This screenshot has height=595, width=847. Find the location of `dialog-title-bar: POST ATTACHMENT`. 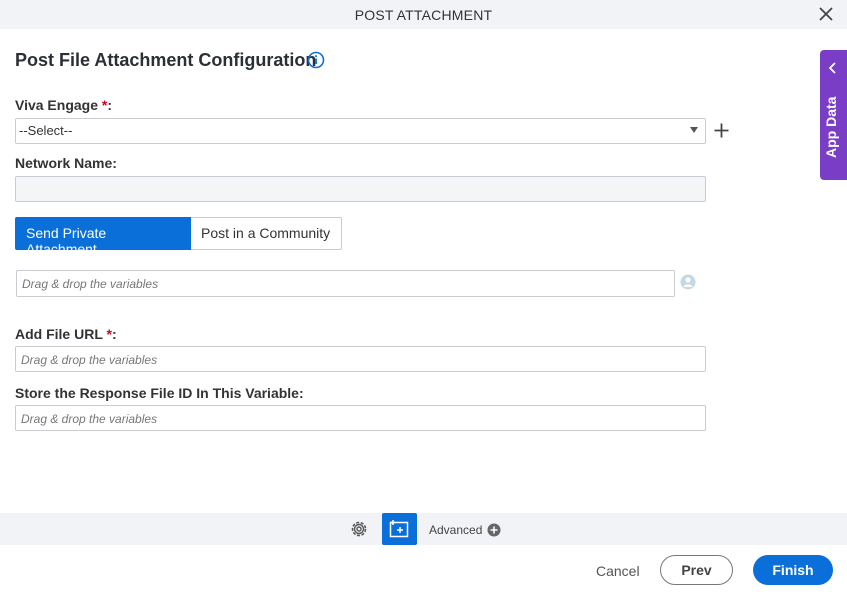

dialog-title-bar: POST ATTACHMENT is located at coordinates (423, 14).